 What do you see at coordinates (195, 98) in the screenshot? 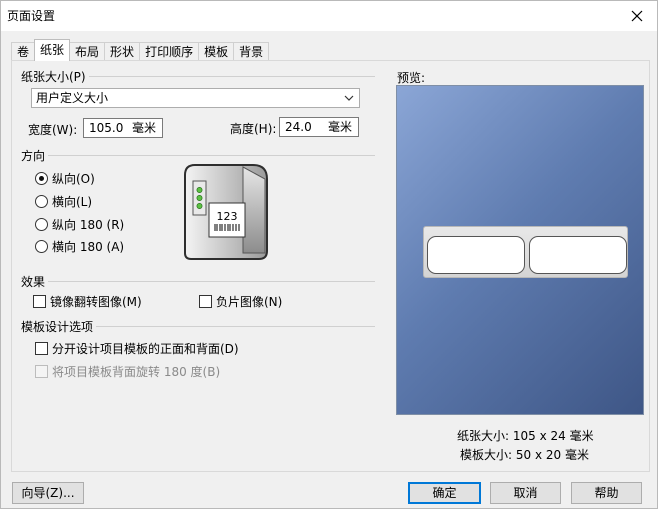
I see `paper-size-select: 用户定义大小` at bounding box center [195, 98].